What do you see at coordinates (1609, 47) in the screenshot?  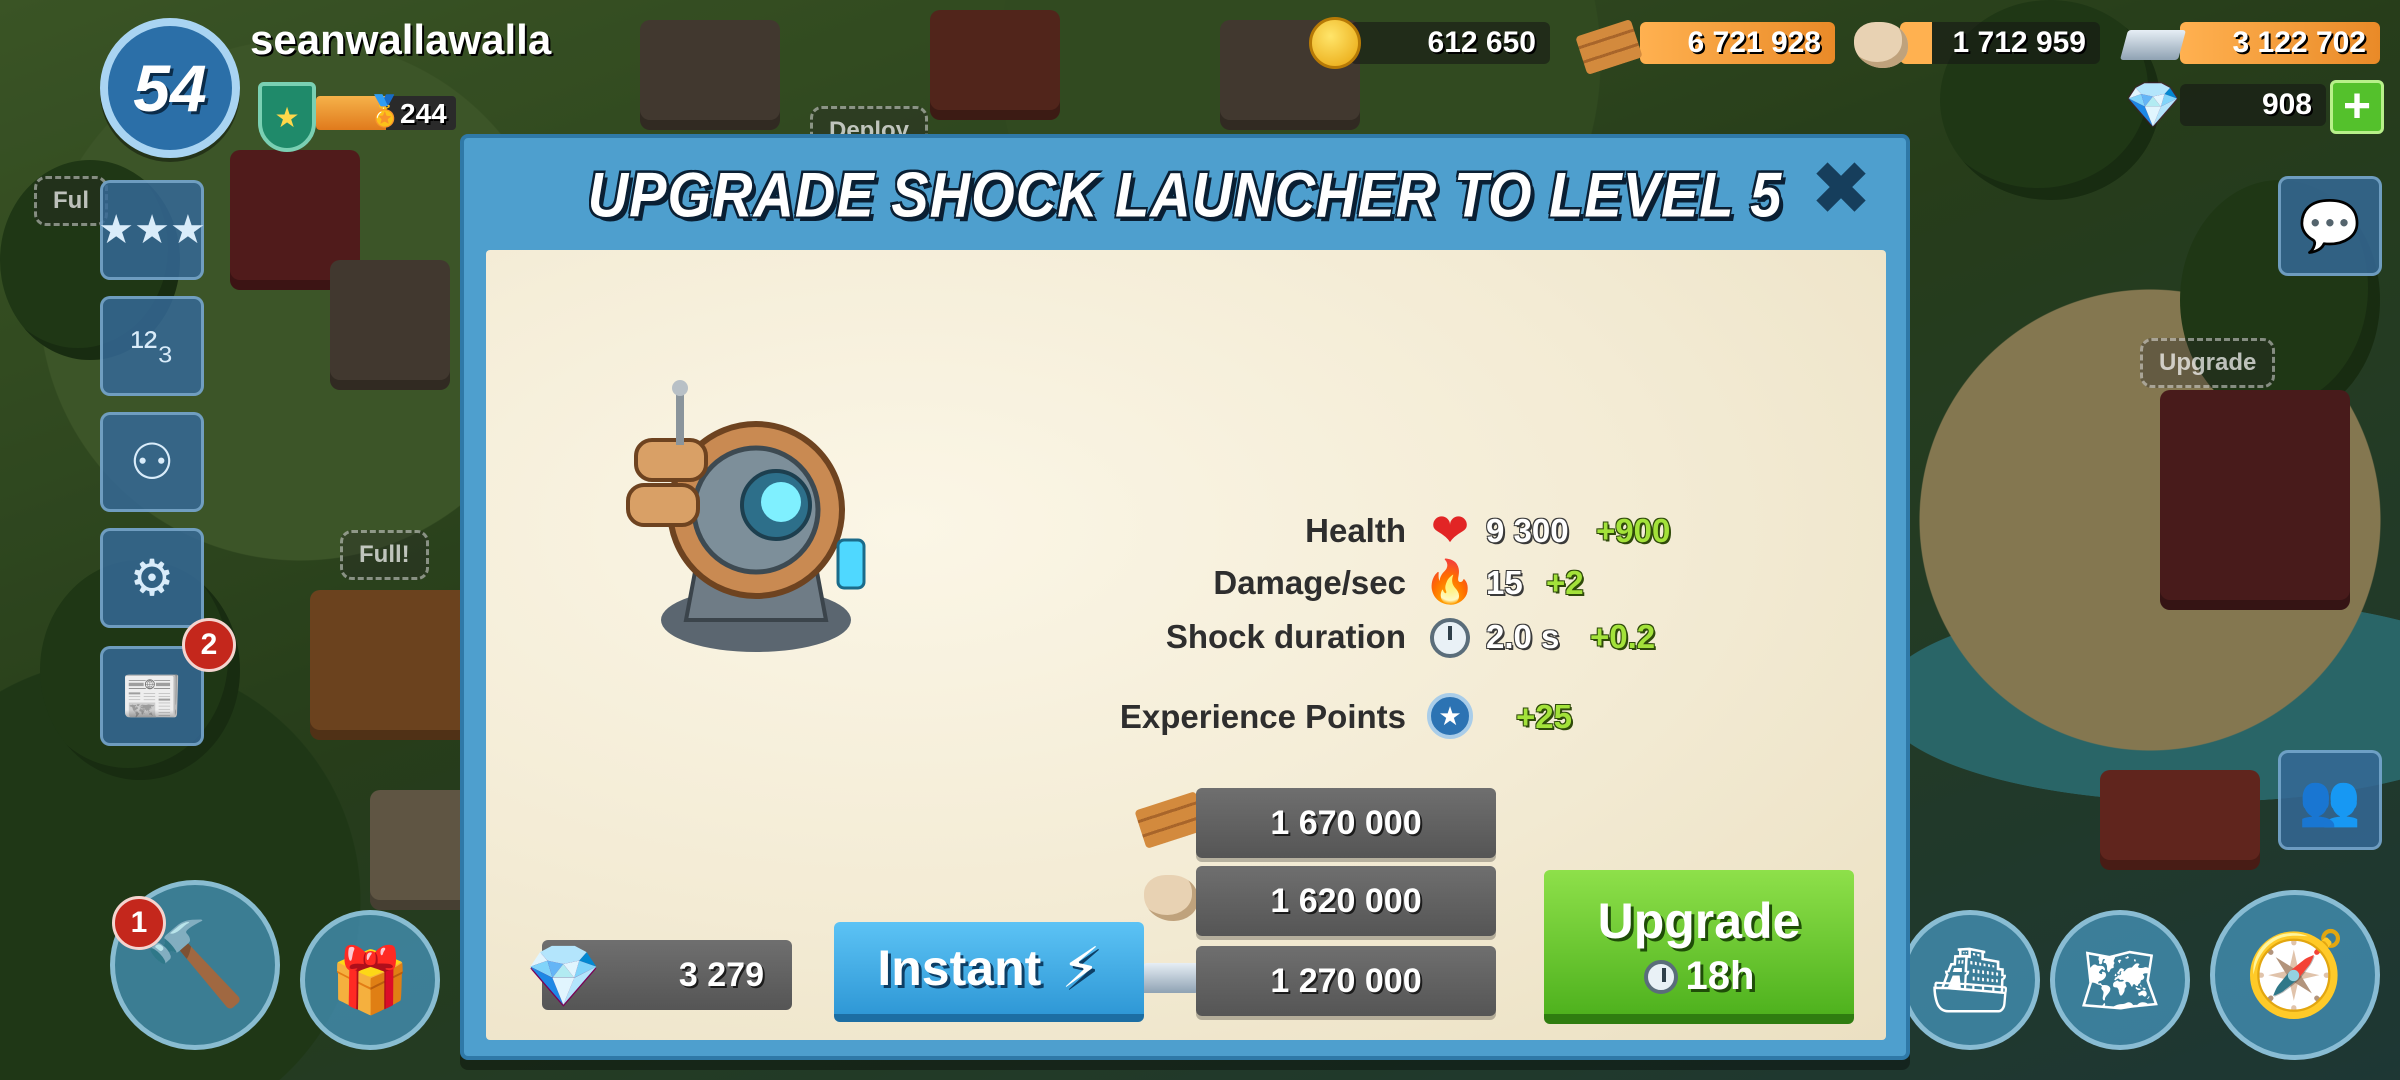 I see `wood-icon` at bounding box center [1609, 47].